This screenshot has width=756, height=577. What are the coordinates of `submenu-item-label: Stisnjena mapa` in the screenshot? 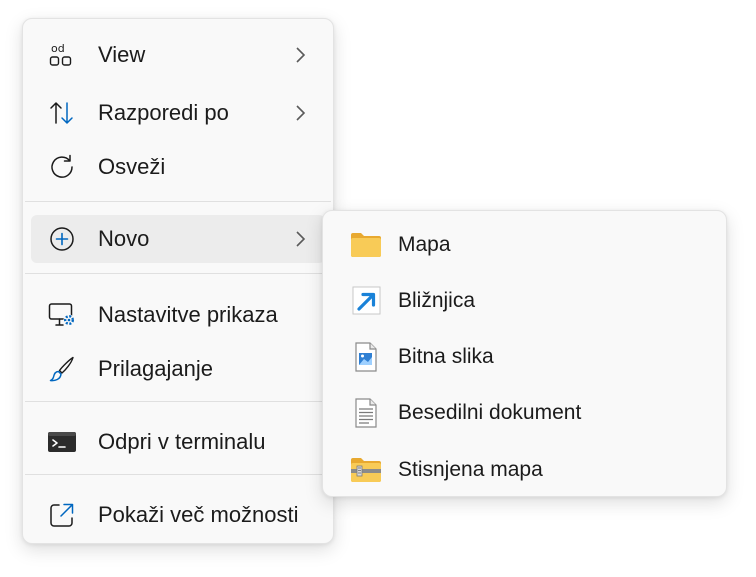 It's located at (470, 469).